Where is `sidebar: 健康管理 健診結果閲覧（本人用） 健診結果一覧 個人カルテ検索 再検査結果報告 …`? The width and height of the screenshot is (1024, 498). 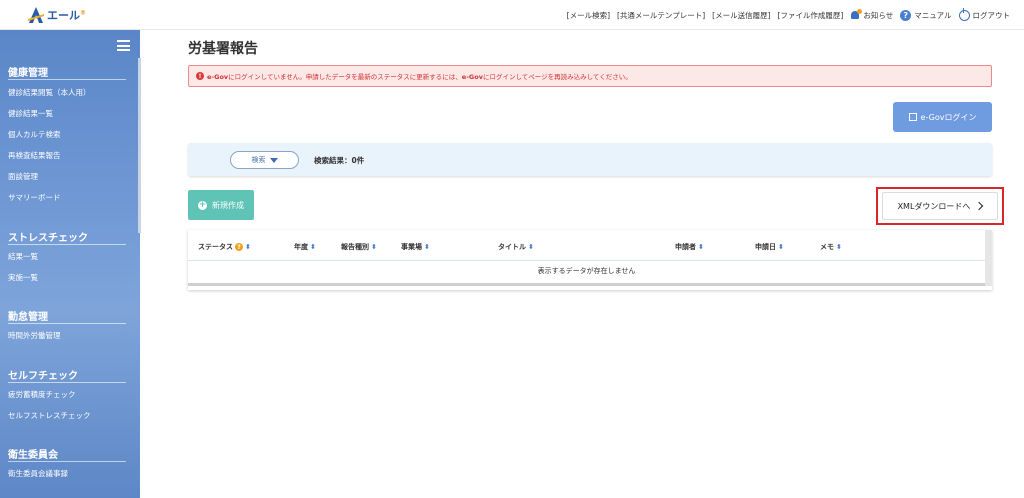
sidebar: 健康管理 健診結果閲覧（本人用） 健診結果一覧 個人カルテ検索 再検査結果報告 … is located at coordinates (70, 264).